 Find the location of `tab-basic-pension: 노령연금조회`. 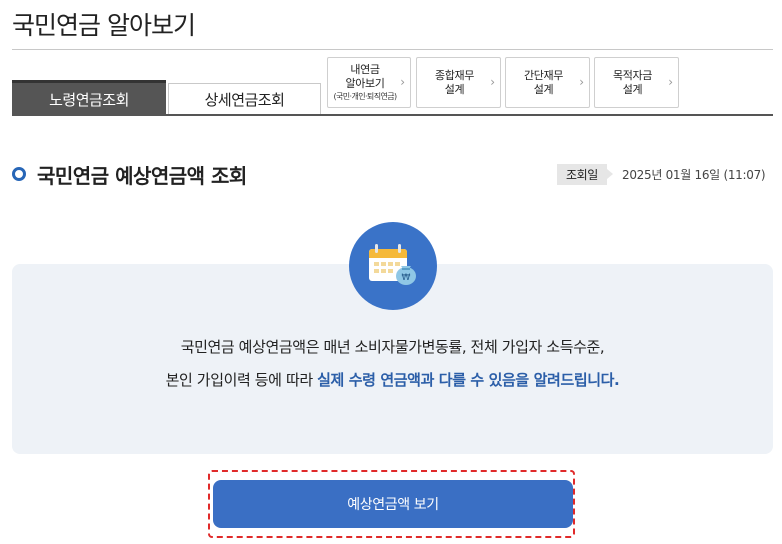

tab-basic-pension: 노령연금조회 is located at coordinates (89, 97).